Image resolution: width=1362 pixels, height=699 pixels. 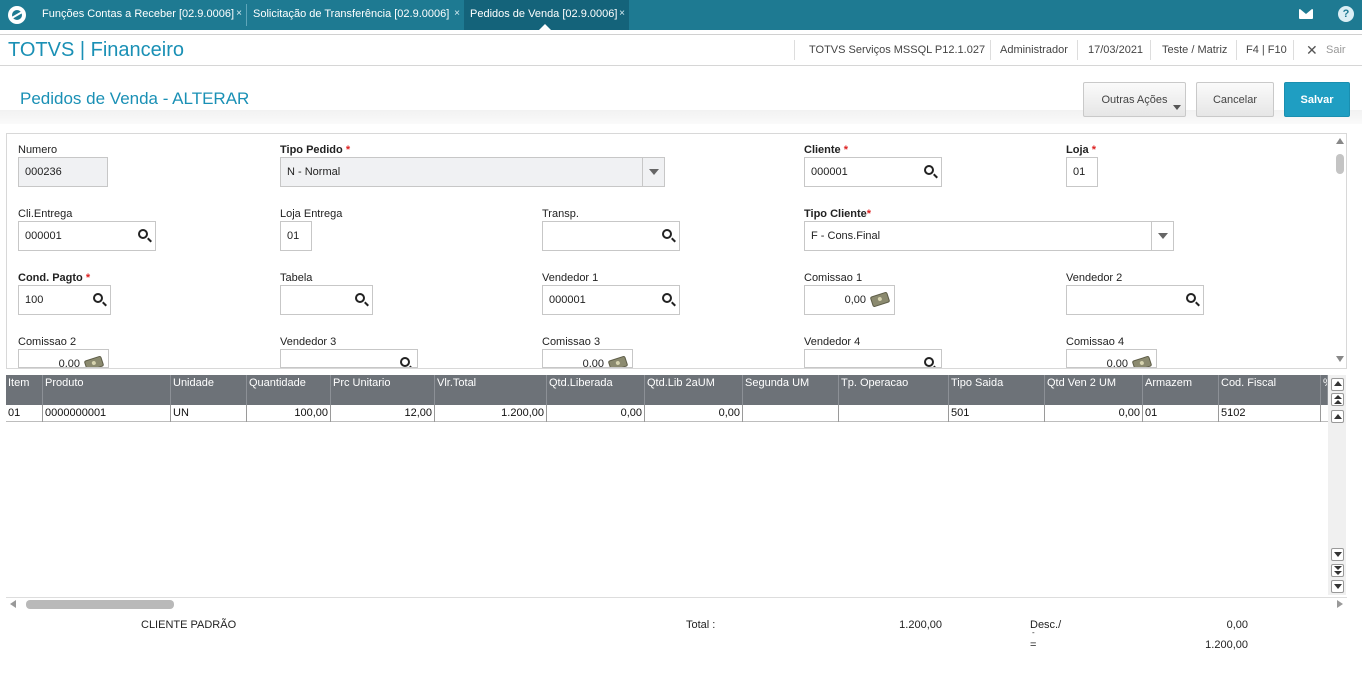 What do you see at coordinates (141, 15) in the screenshot?
I see `tab-funcoes-contas-receber: Funções Contas a Receber [02.9.0006] ×` at bounding box center [141, 15].